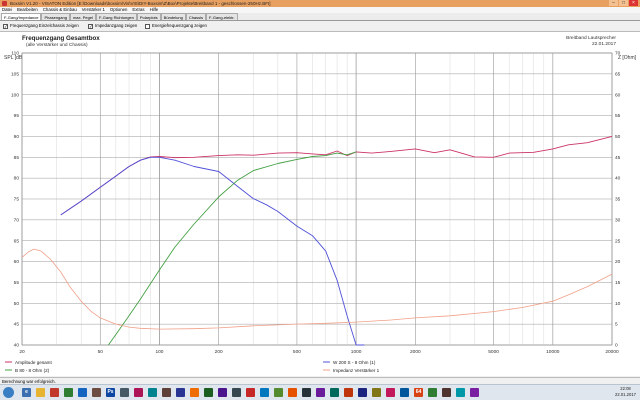 Image resolution: width=640 pixels, height=400 pixels. Describe the element at coordinates (17, 158) in the screenshot. I see `y-tick-label: 85` at that location.